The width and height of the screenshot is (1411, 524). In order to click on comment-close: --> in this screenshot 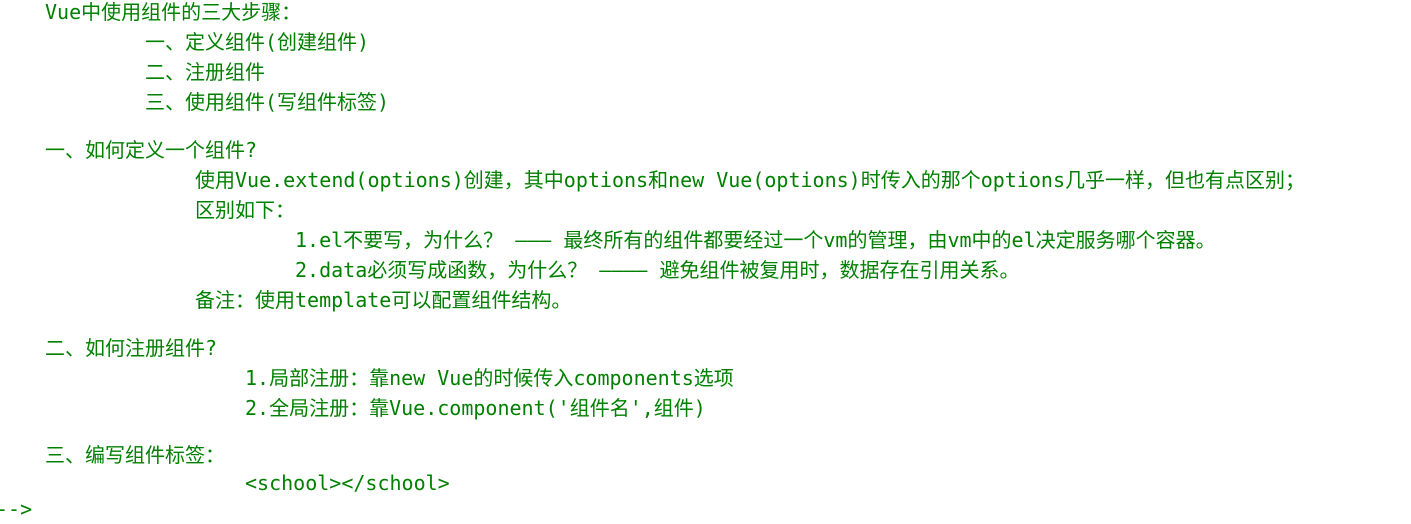, I will do `click(16, 509)`.